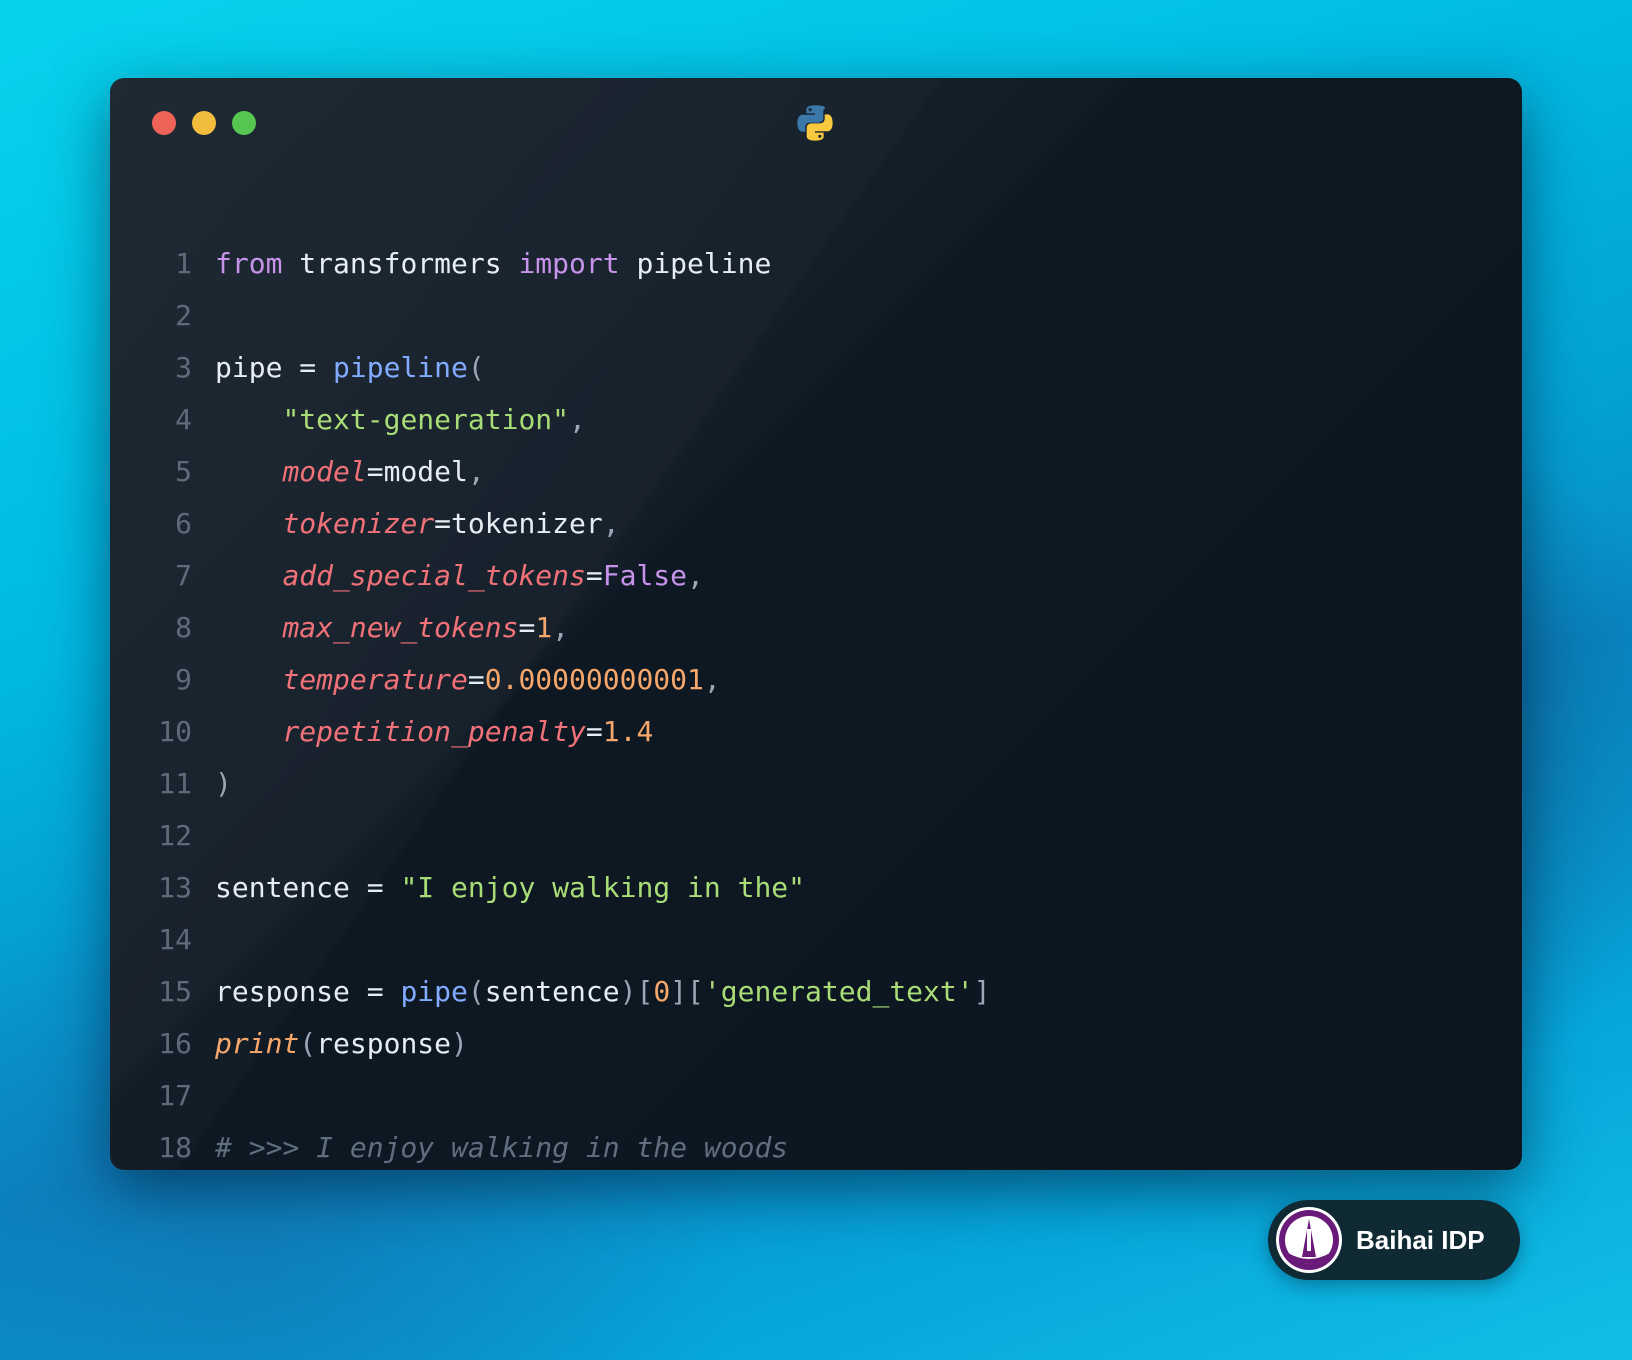 The height and width of the screenshot is (1360, 1632). I want to click on code-token: False, so click(645, 575).